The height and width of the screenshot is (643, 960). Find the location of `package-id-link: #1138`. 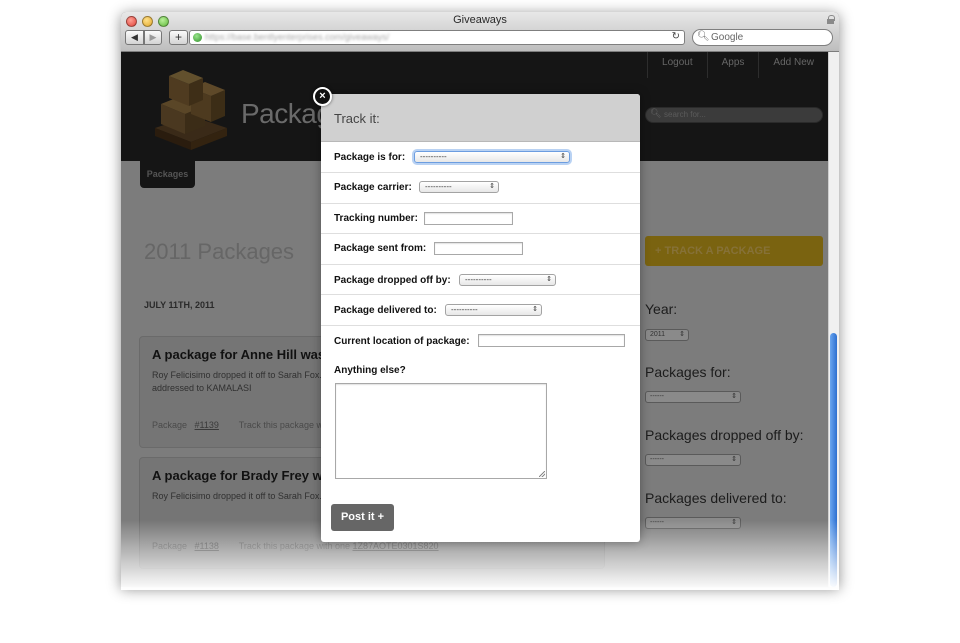

package-id-link: #1138 is located at coordinates (207, 546).